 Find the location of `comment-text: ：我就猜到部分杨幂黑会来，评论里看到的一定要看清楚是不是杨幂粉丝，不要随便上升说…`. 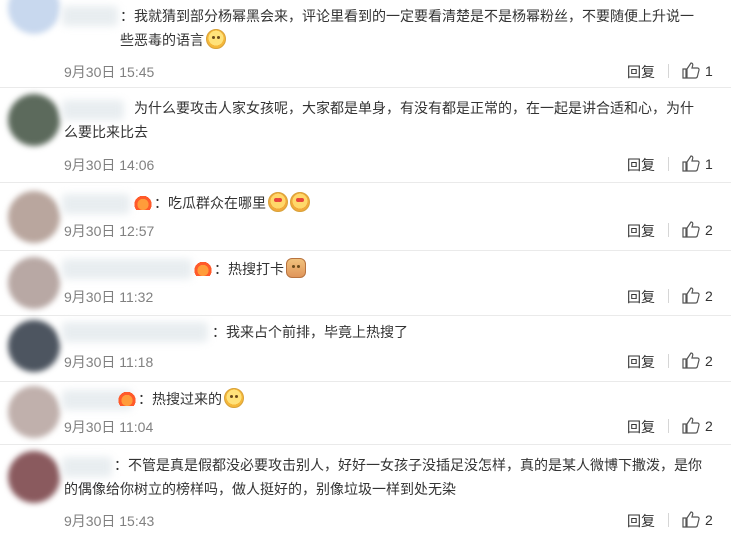

comment-text: ：我就猜到部分杨幂黑会来，评论里看到的一定要看清楚是不是杨幂粉丝，不要随便上升说… is located at coordinates (413, 28).